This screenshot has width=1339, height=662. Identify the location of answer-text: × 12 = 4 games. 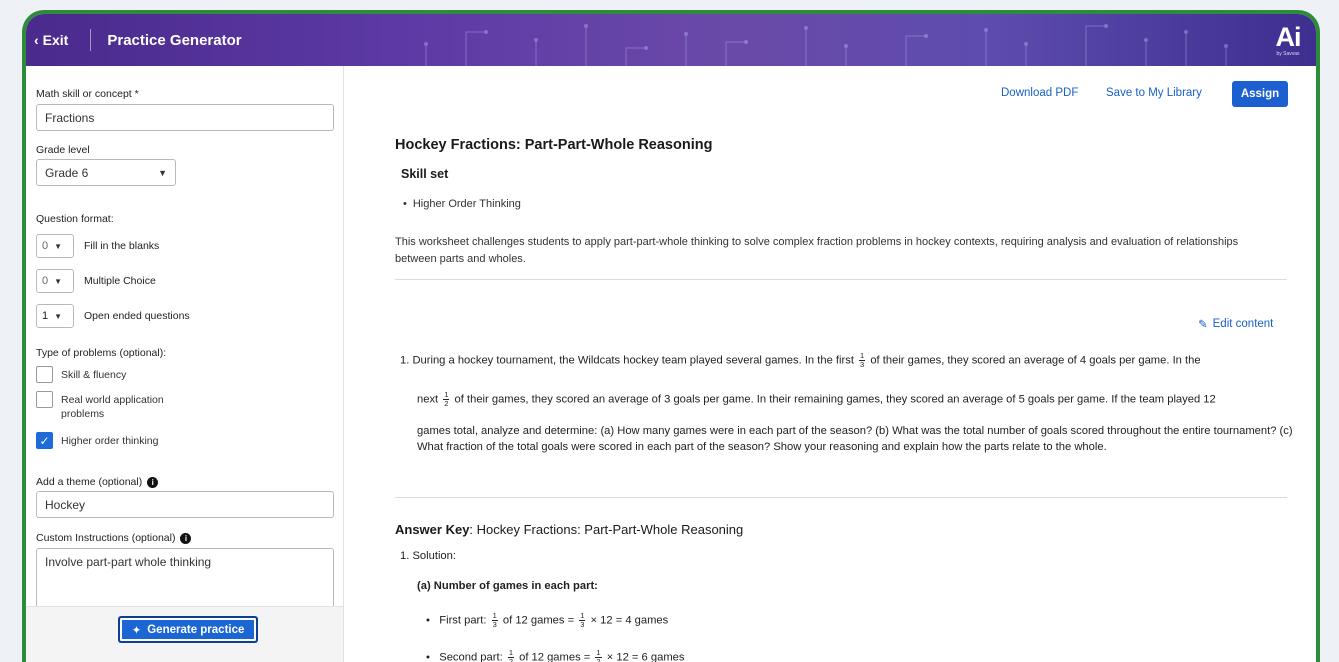
(629, 620).